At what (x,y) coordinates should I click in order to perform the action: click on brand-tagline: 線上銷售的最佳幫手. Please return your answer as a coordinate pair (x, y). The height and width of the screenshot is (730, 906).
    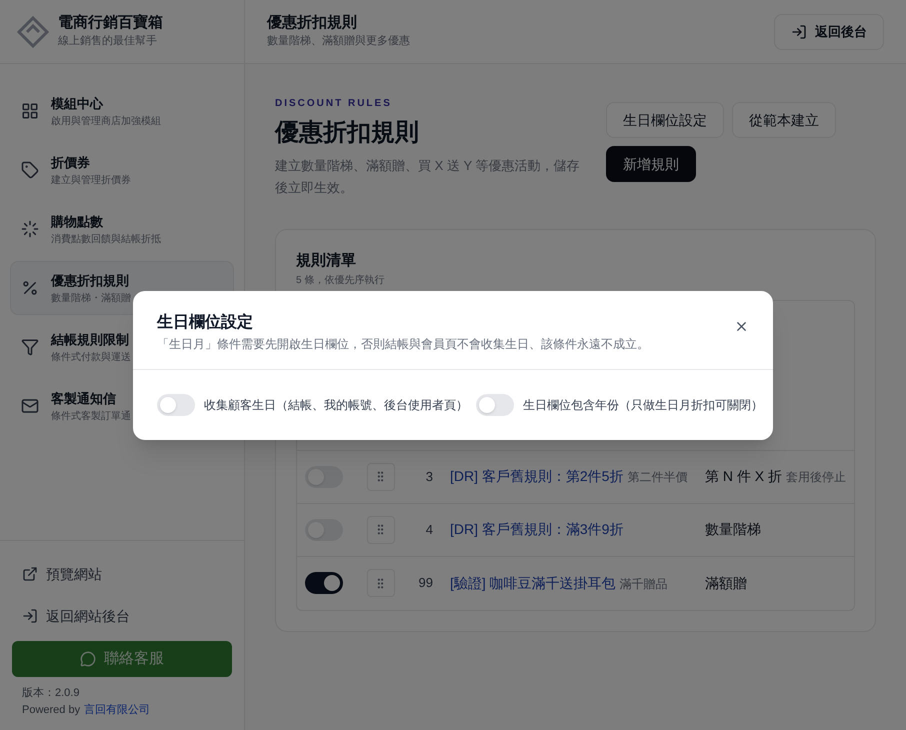
    Looking at the image, I should click on (108, 42).